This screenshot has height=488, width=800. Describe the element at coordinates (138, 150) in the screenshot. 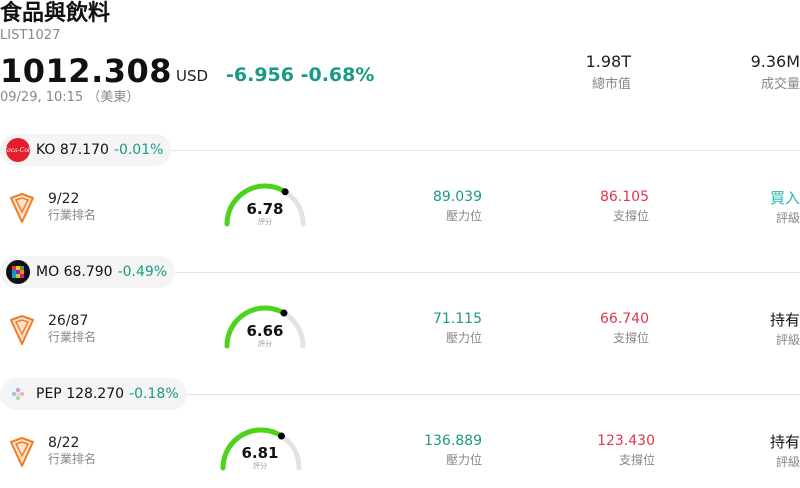

I see `stock-change: -0.01%` at that location.